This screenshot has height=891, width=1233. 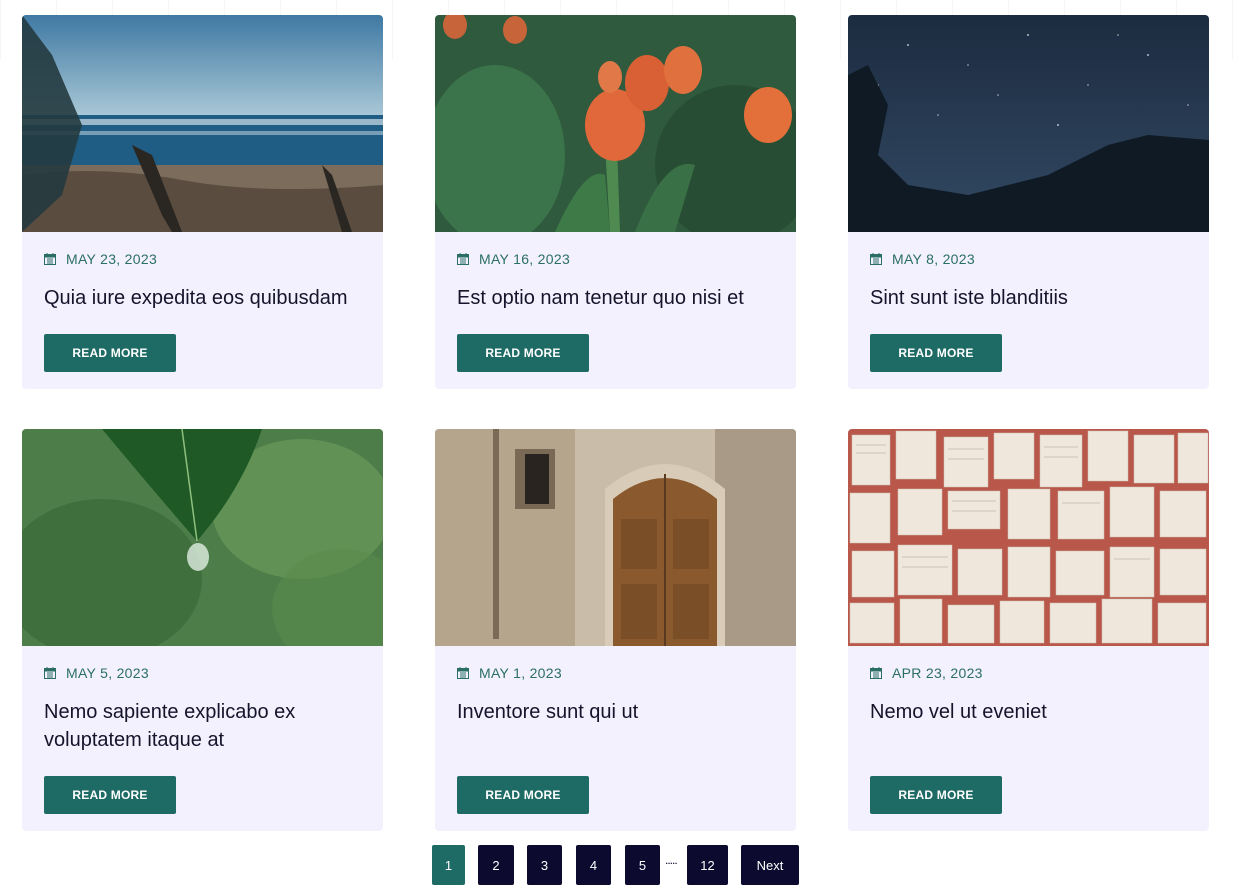 I want to click on post-date-text: MAY 23, 2023, so click(x=112, y=259).